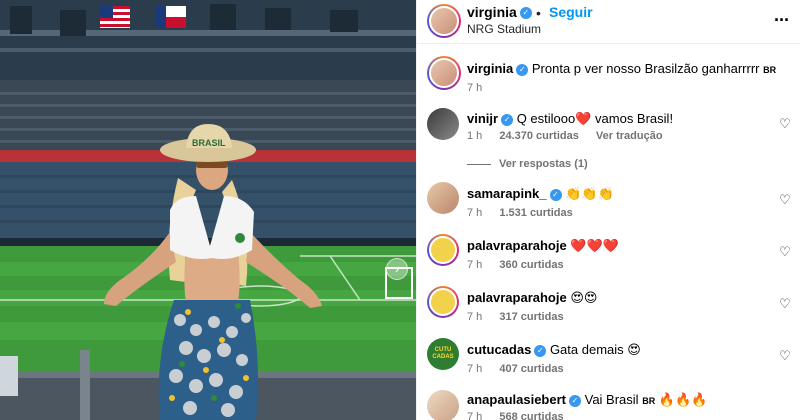  What do you see at coordinates (584, 297) in the screenshot?
I see `comment-text: 😍😍` at bounding box center [584, 297].